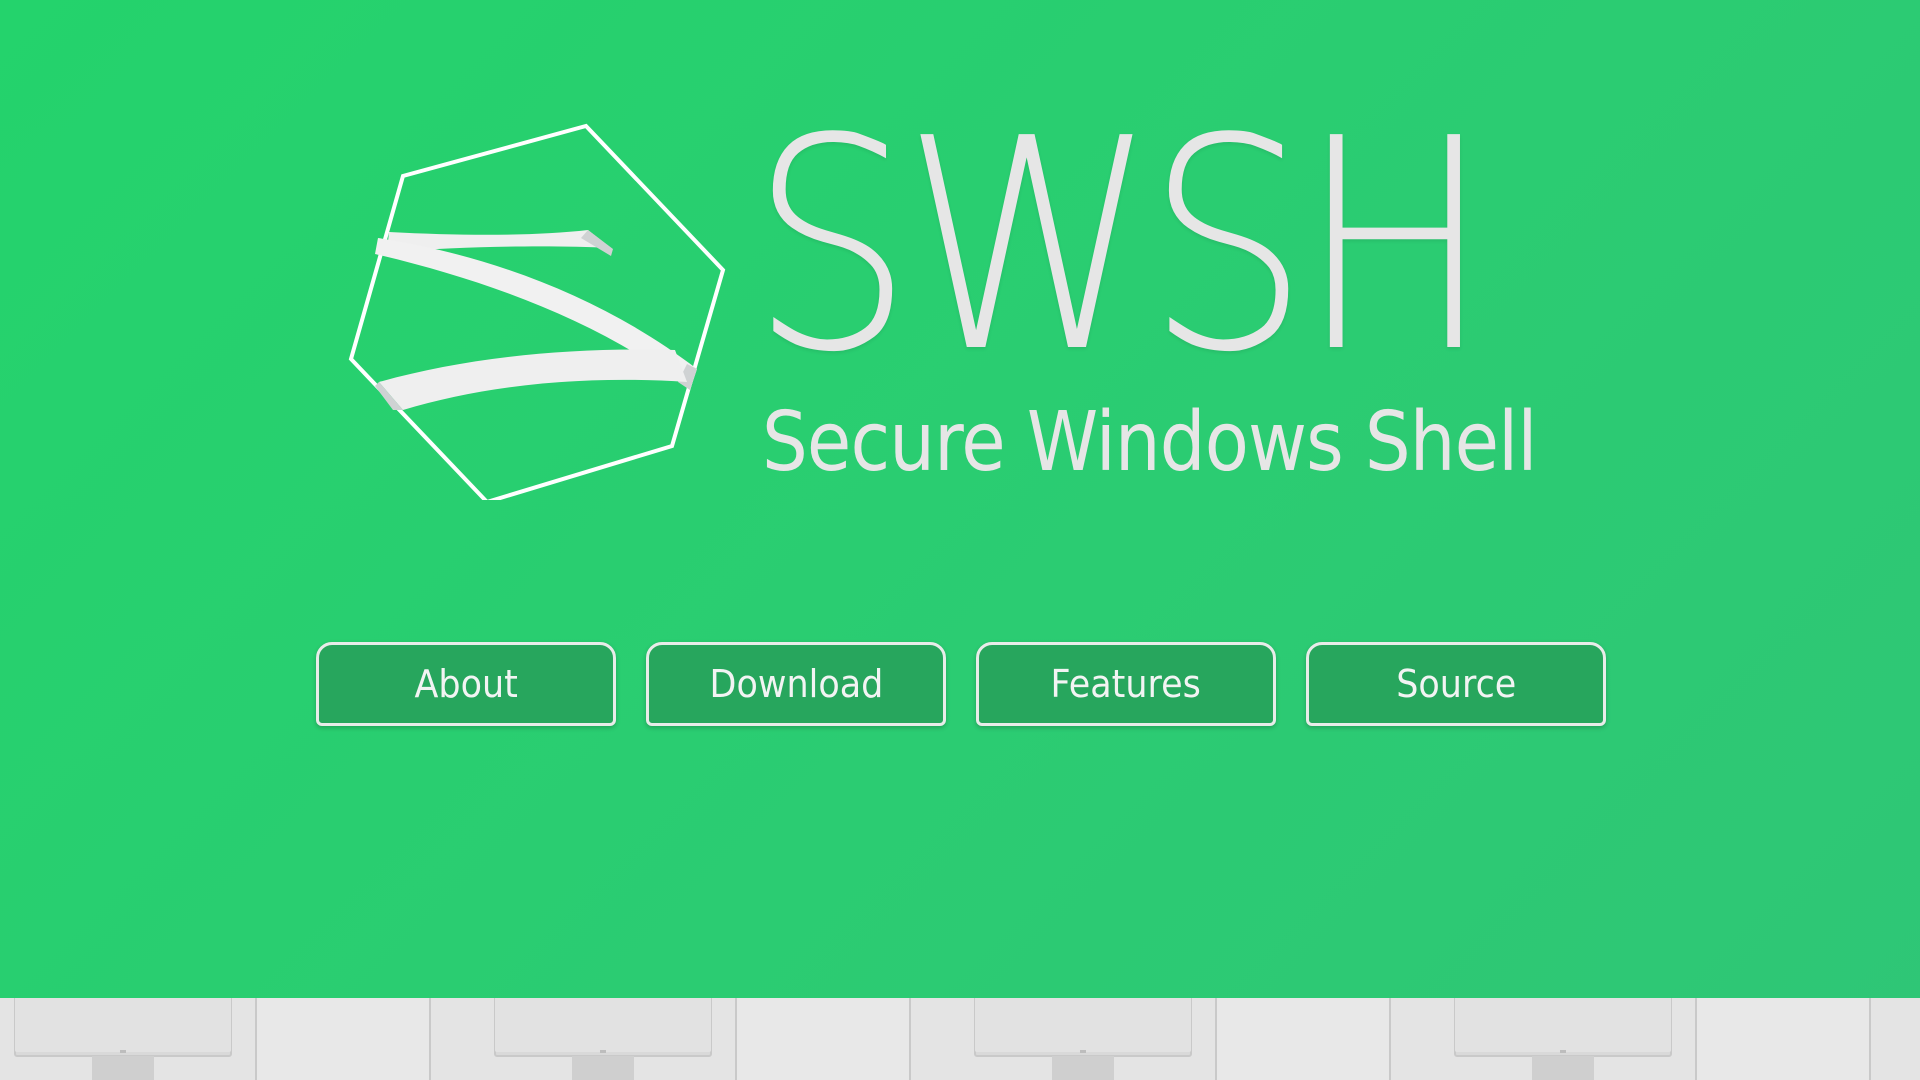 This screenshot has width=1920, height=1080. I want to click on about-button-label: About, so click(466, 684).